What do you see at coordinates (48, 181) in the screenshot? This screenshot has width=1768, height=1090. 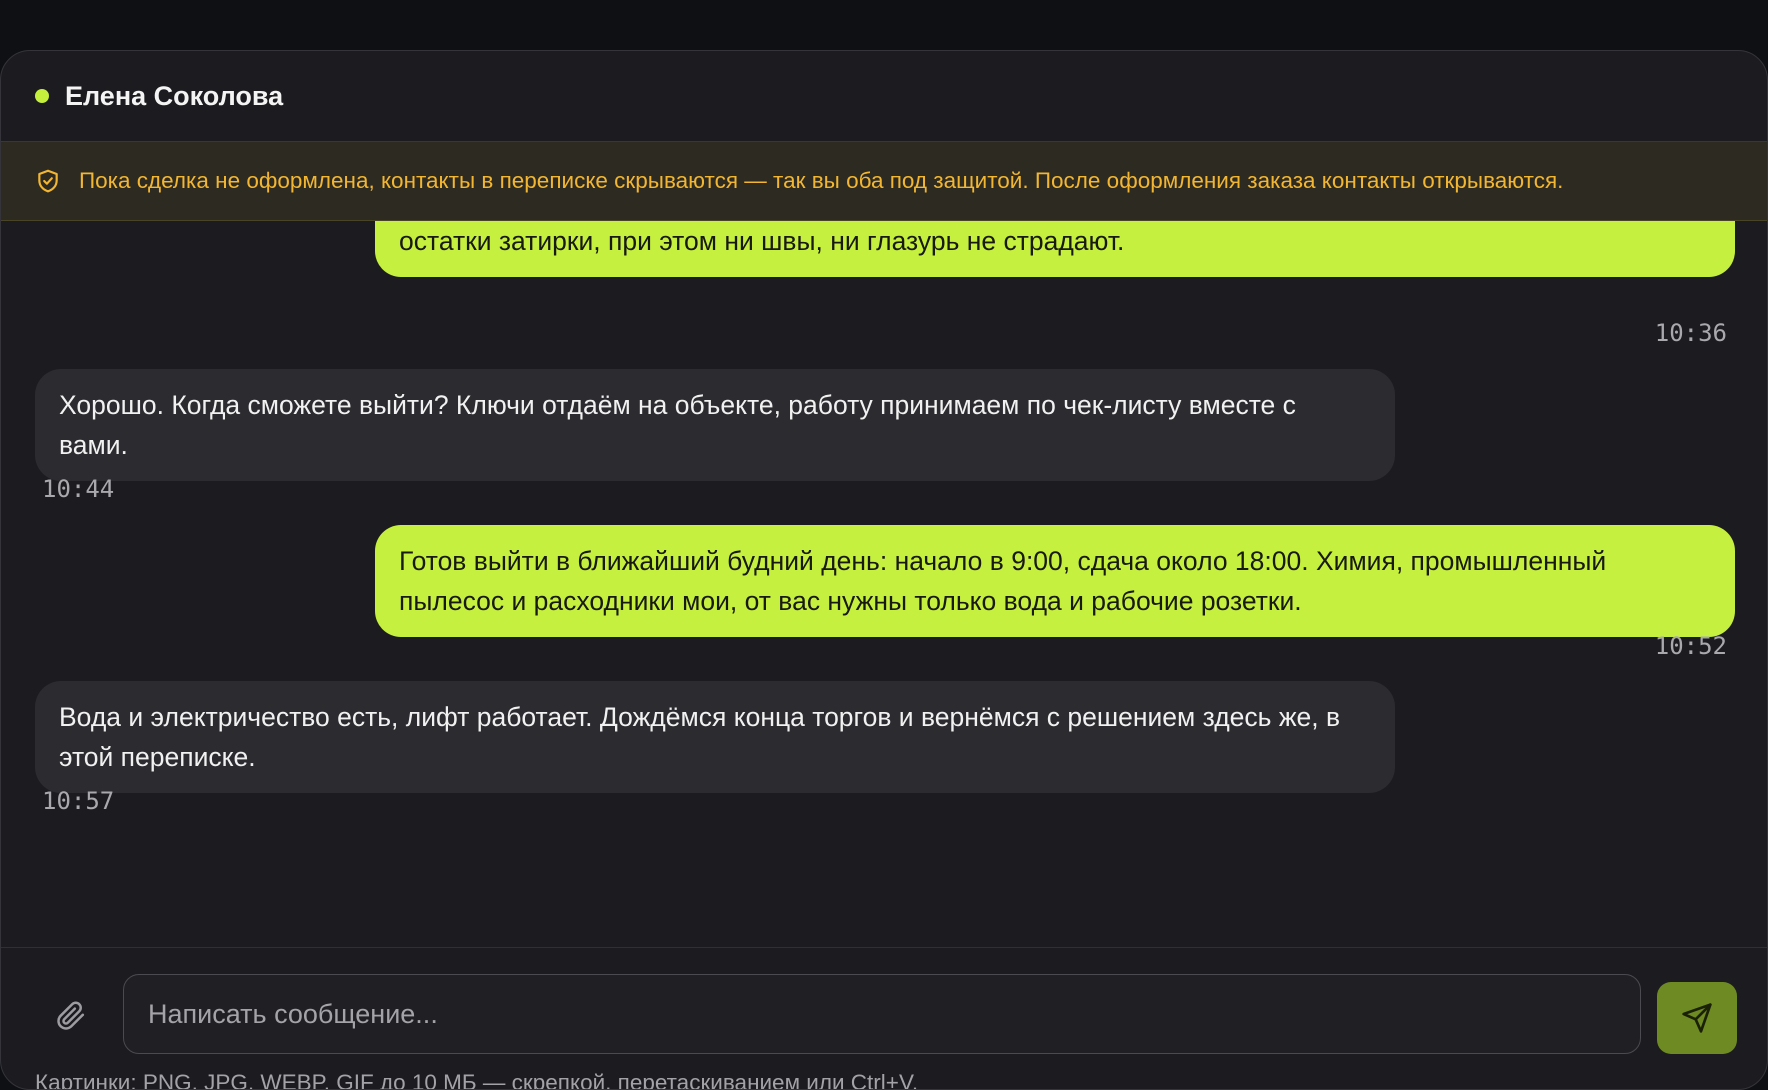 I see `shield-check-icon` at bounding box center [48, 181].